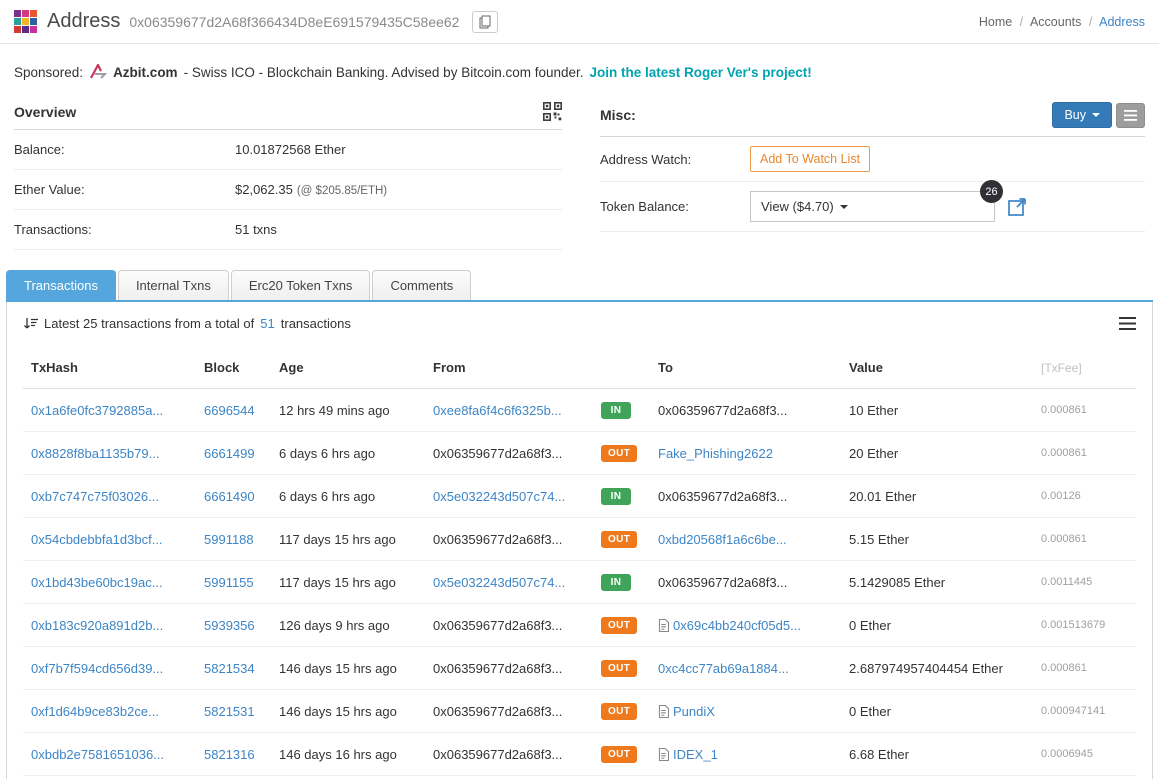 This screenshot has height=779, width=1159. I want to click on value-text: 20 Ether, so click(874, 453).